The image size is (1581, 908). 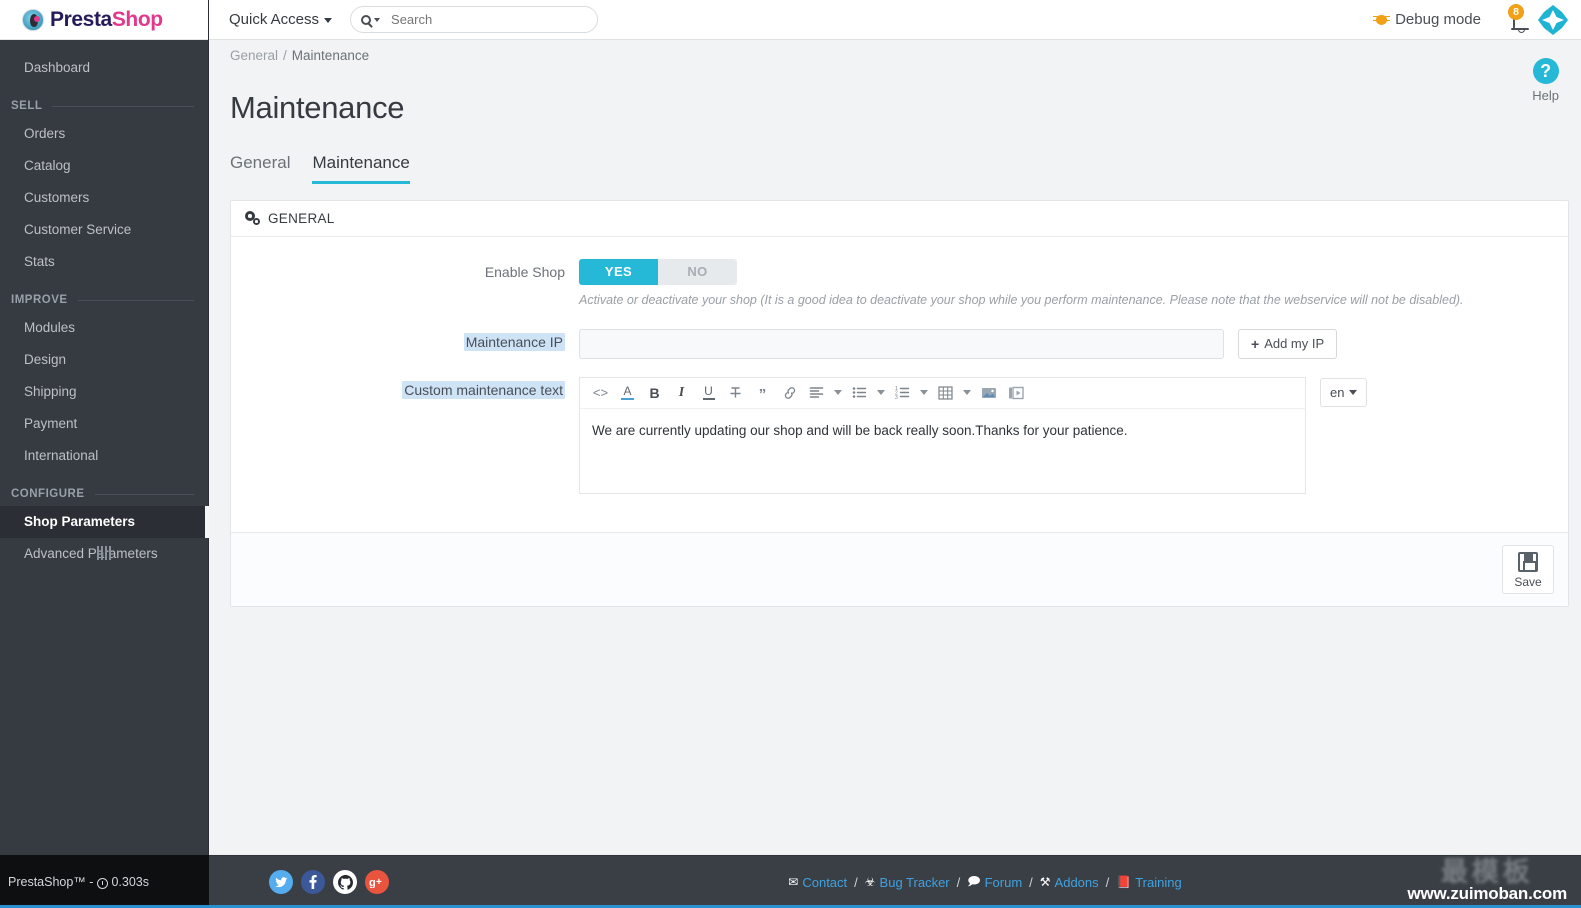 What do you see at coordinates (1516, 16) in the screenshot?
I see `notifications-button: 8` at bounding box center [1516, 16].